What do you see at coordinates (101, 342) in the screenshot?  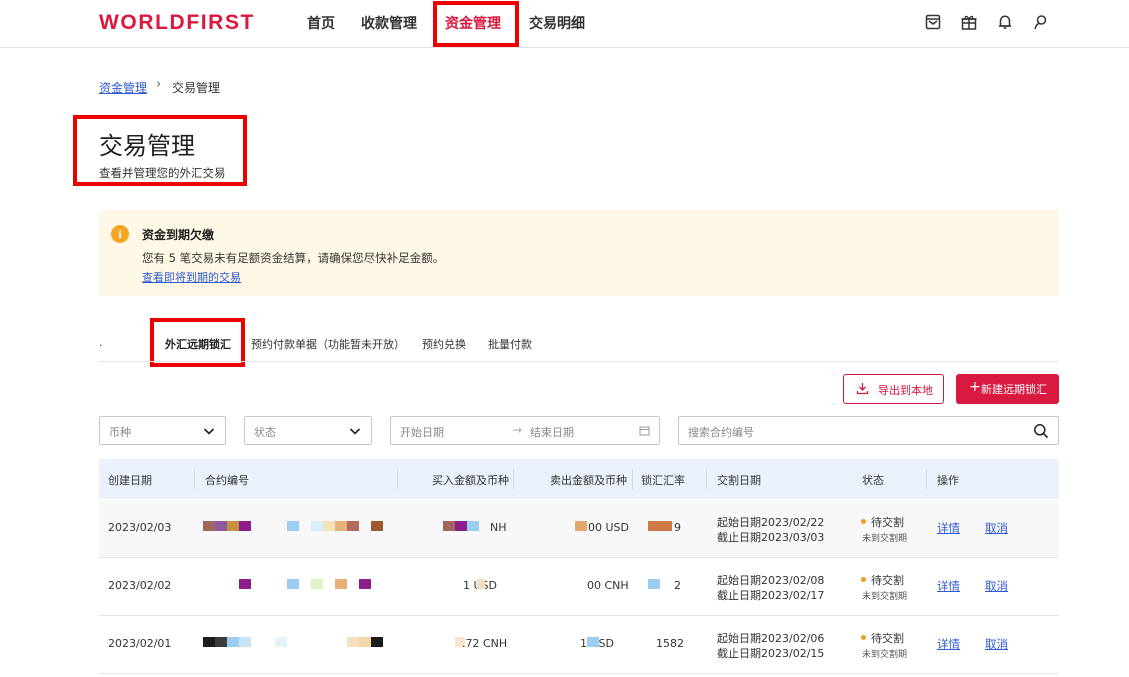 I see `tab-marker: .` at bounding box center [101, 342].